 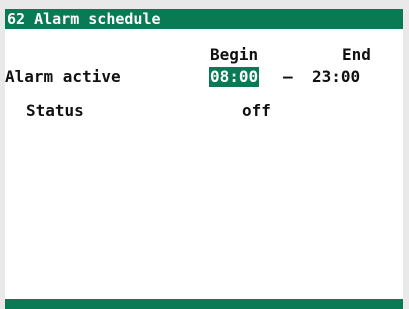 What do you see at coordinates (256, 111) in the screenshot?
I see `status-value: off` at bounding box center [256, 111].